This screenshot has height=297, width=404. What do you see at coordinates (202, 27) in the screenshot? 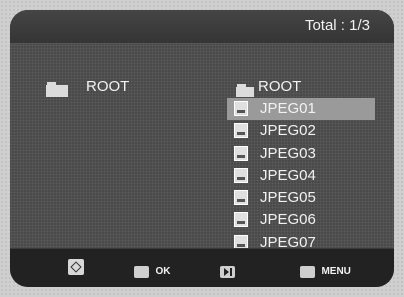
I see `header-bar: Total : 1/3` at bounding box center [202, 27].